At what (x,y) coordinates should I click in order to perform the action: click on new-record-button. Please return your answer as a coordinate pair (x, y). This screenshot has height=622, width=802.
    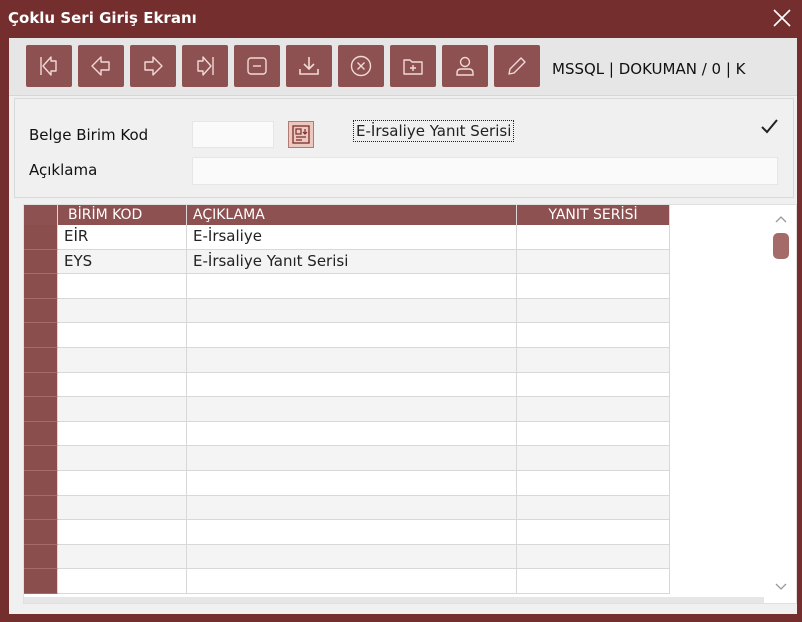
    Looking at the image, I should click on (413, 66).